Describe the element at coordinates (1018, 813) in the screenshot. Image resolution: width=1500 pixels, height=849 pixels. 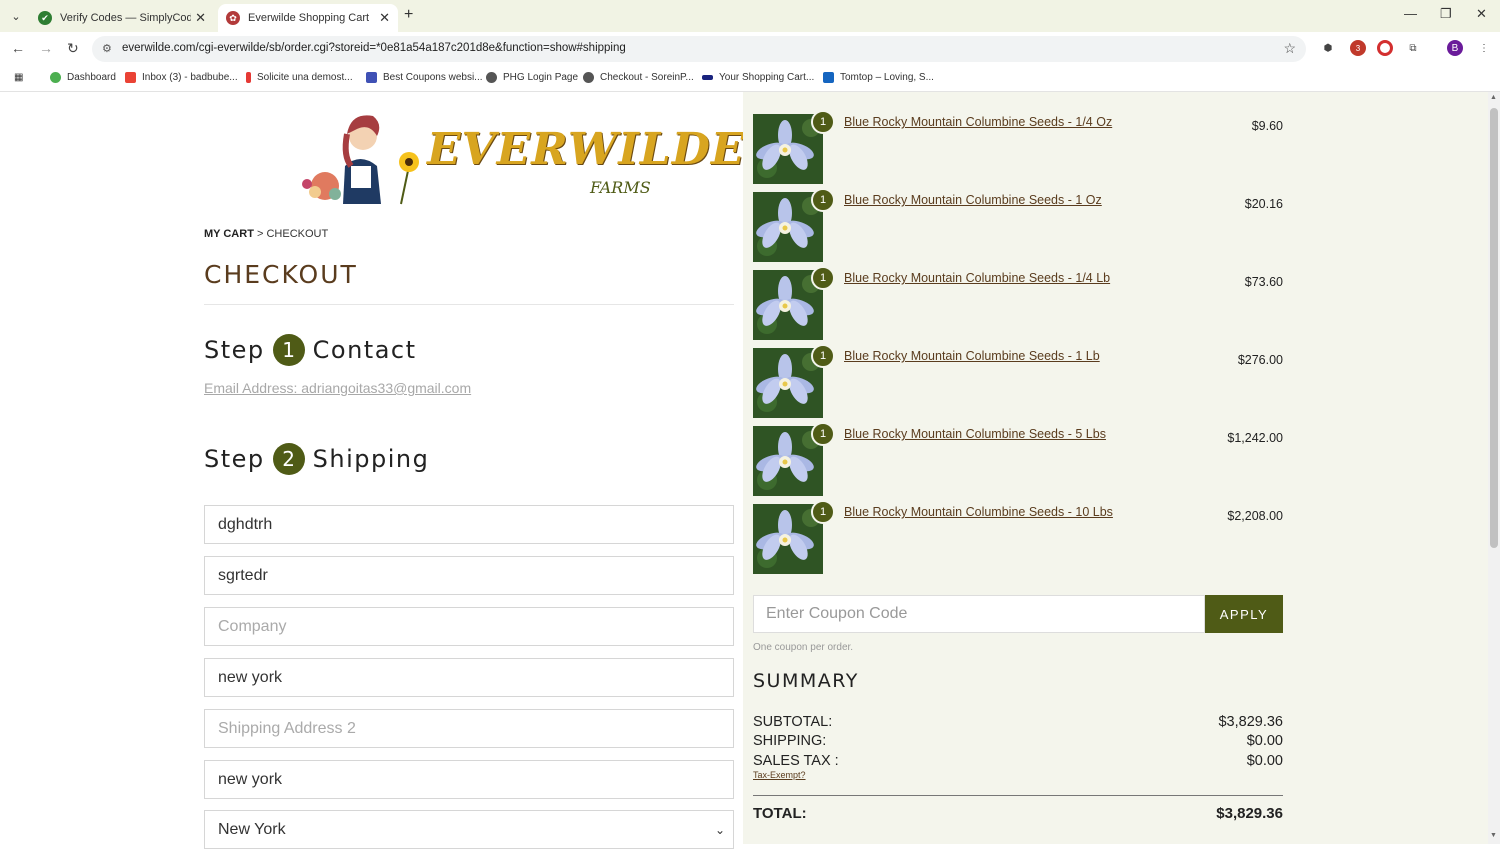
I see `total-row: TOTAL: $3,829.36` at that location.